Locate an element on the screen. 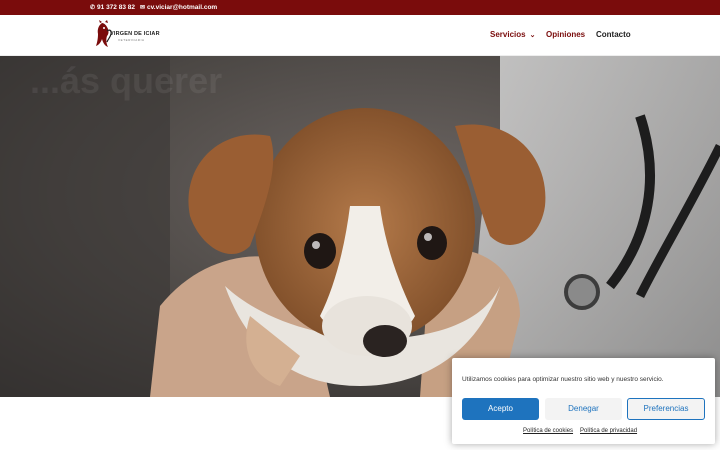 Image resolution: width=720 pixels, height=450 pixels. deny-cookies-button: Denegar is located at coordinates (583, 409).